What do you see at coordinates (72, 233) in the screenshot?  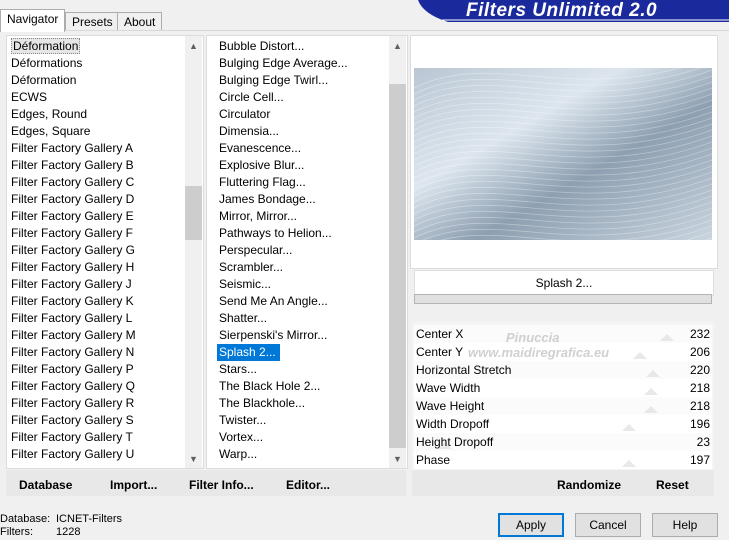 I see `category-item: Filter Factory Gallery F` at bounding box center [72, 233].